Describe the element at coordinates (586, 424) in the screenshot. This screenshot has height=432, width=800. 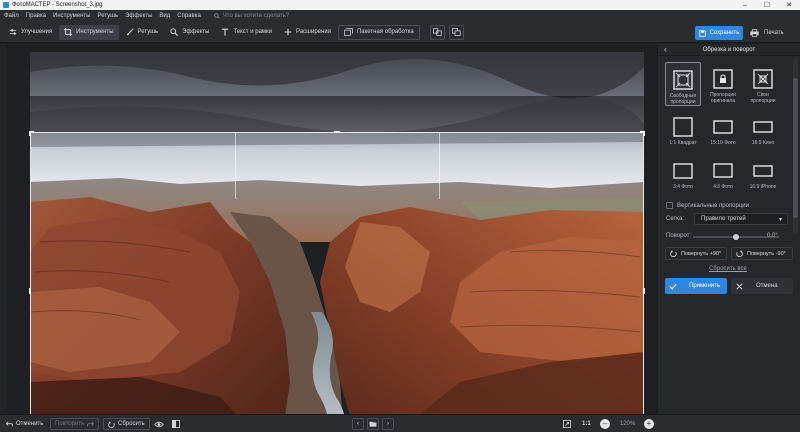
I see `zoom-1-1-button: 1:1` at that location.